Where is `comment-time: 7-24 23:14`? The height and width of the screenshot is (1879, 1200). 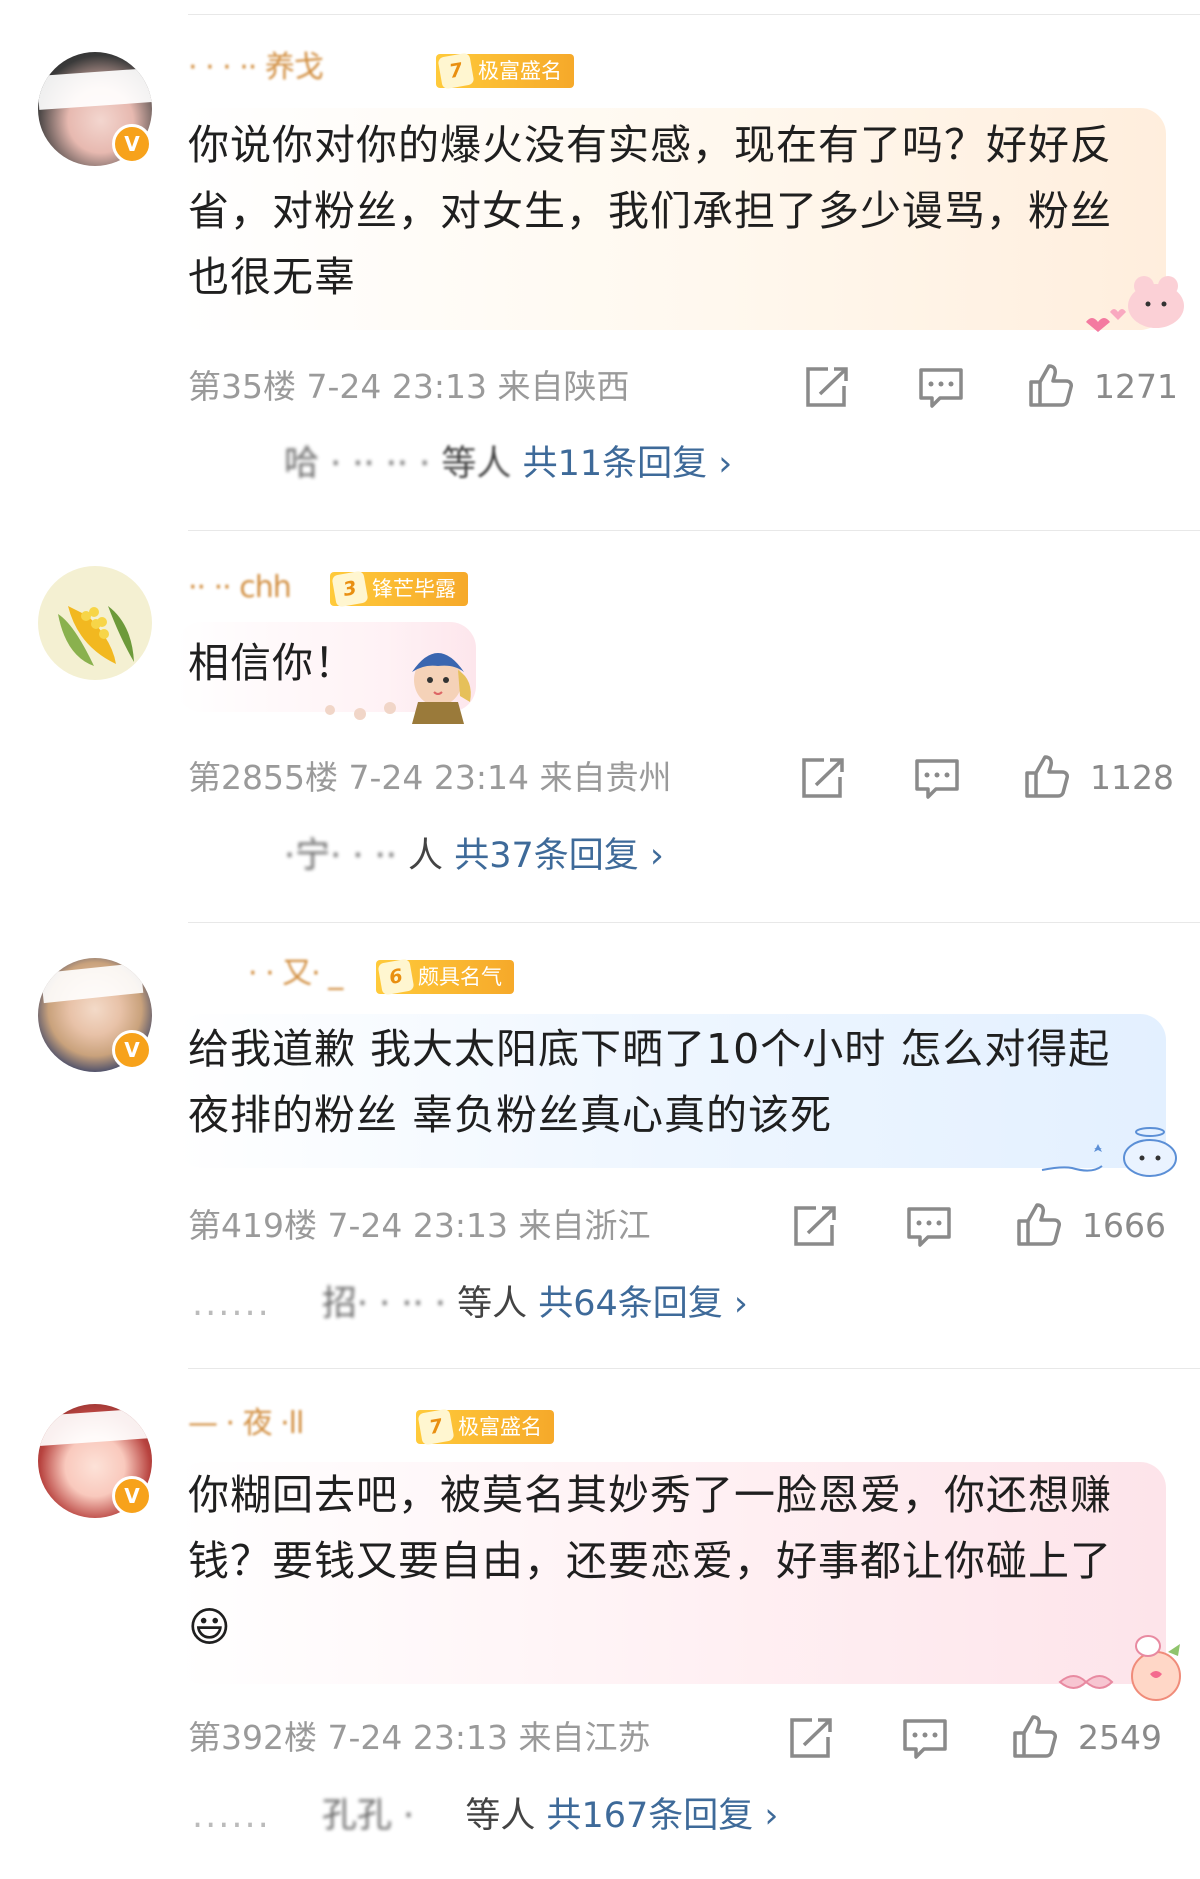
comment-time: 7-24 23:14 is located at coordinates (438, 777).